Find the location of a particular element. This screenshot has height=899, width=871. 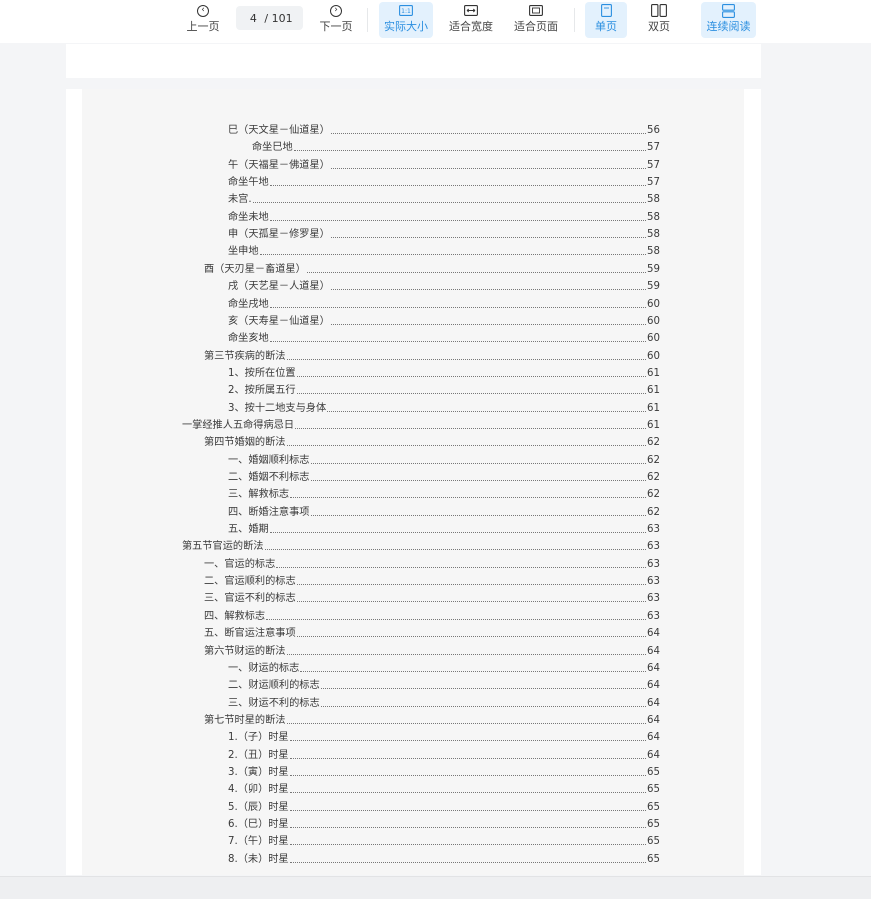

prev-page-button: ‹ 上一页 is located at coordinates (203, 20).